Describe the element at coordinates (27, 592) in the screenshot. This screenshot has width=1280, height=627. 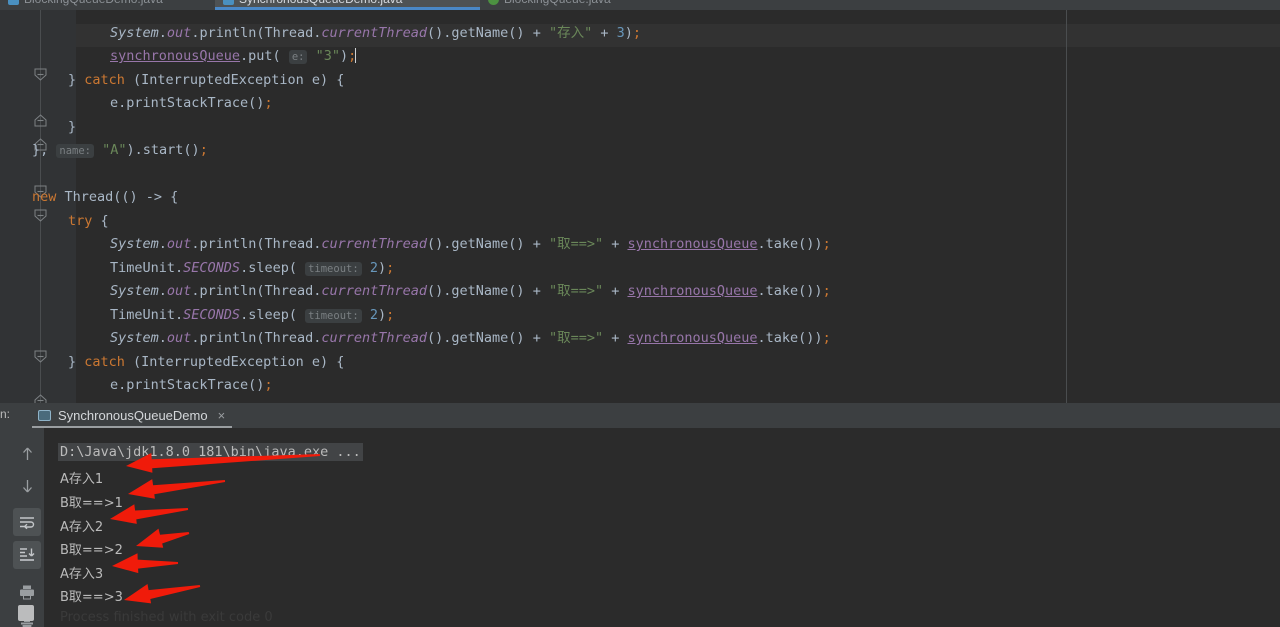
I see `print-icon` at that location.